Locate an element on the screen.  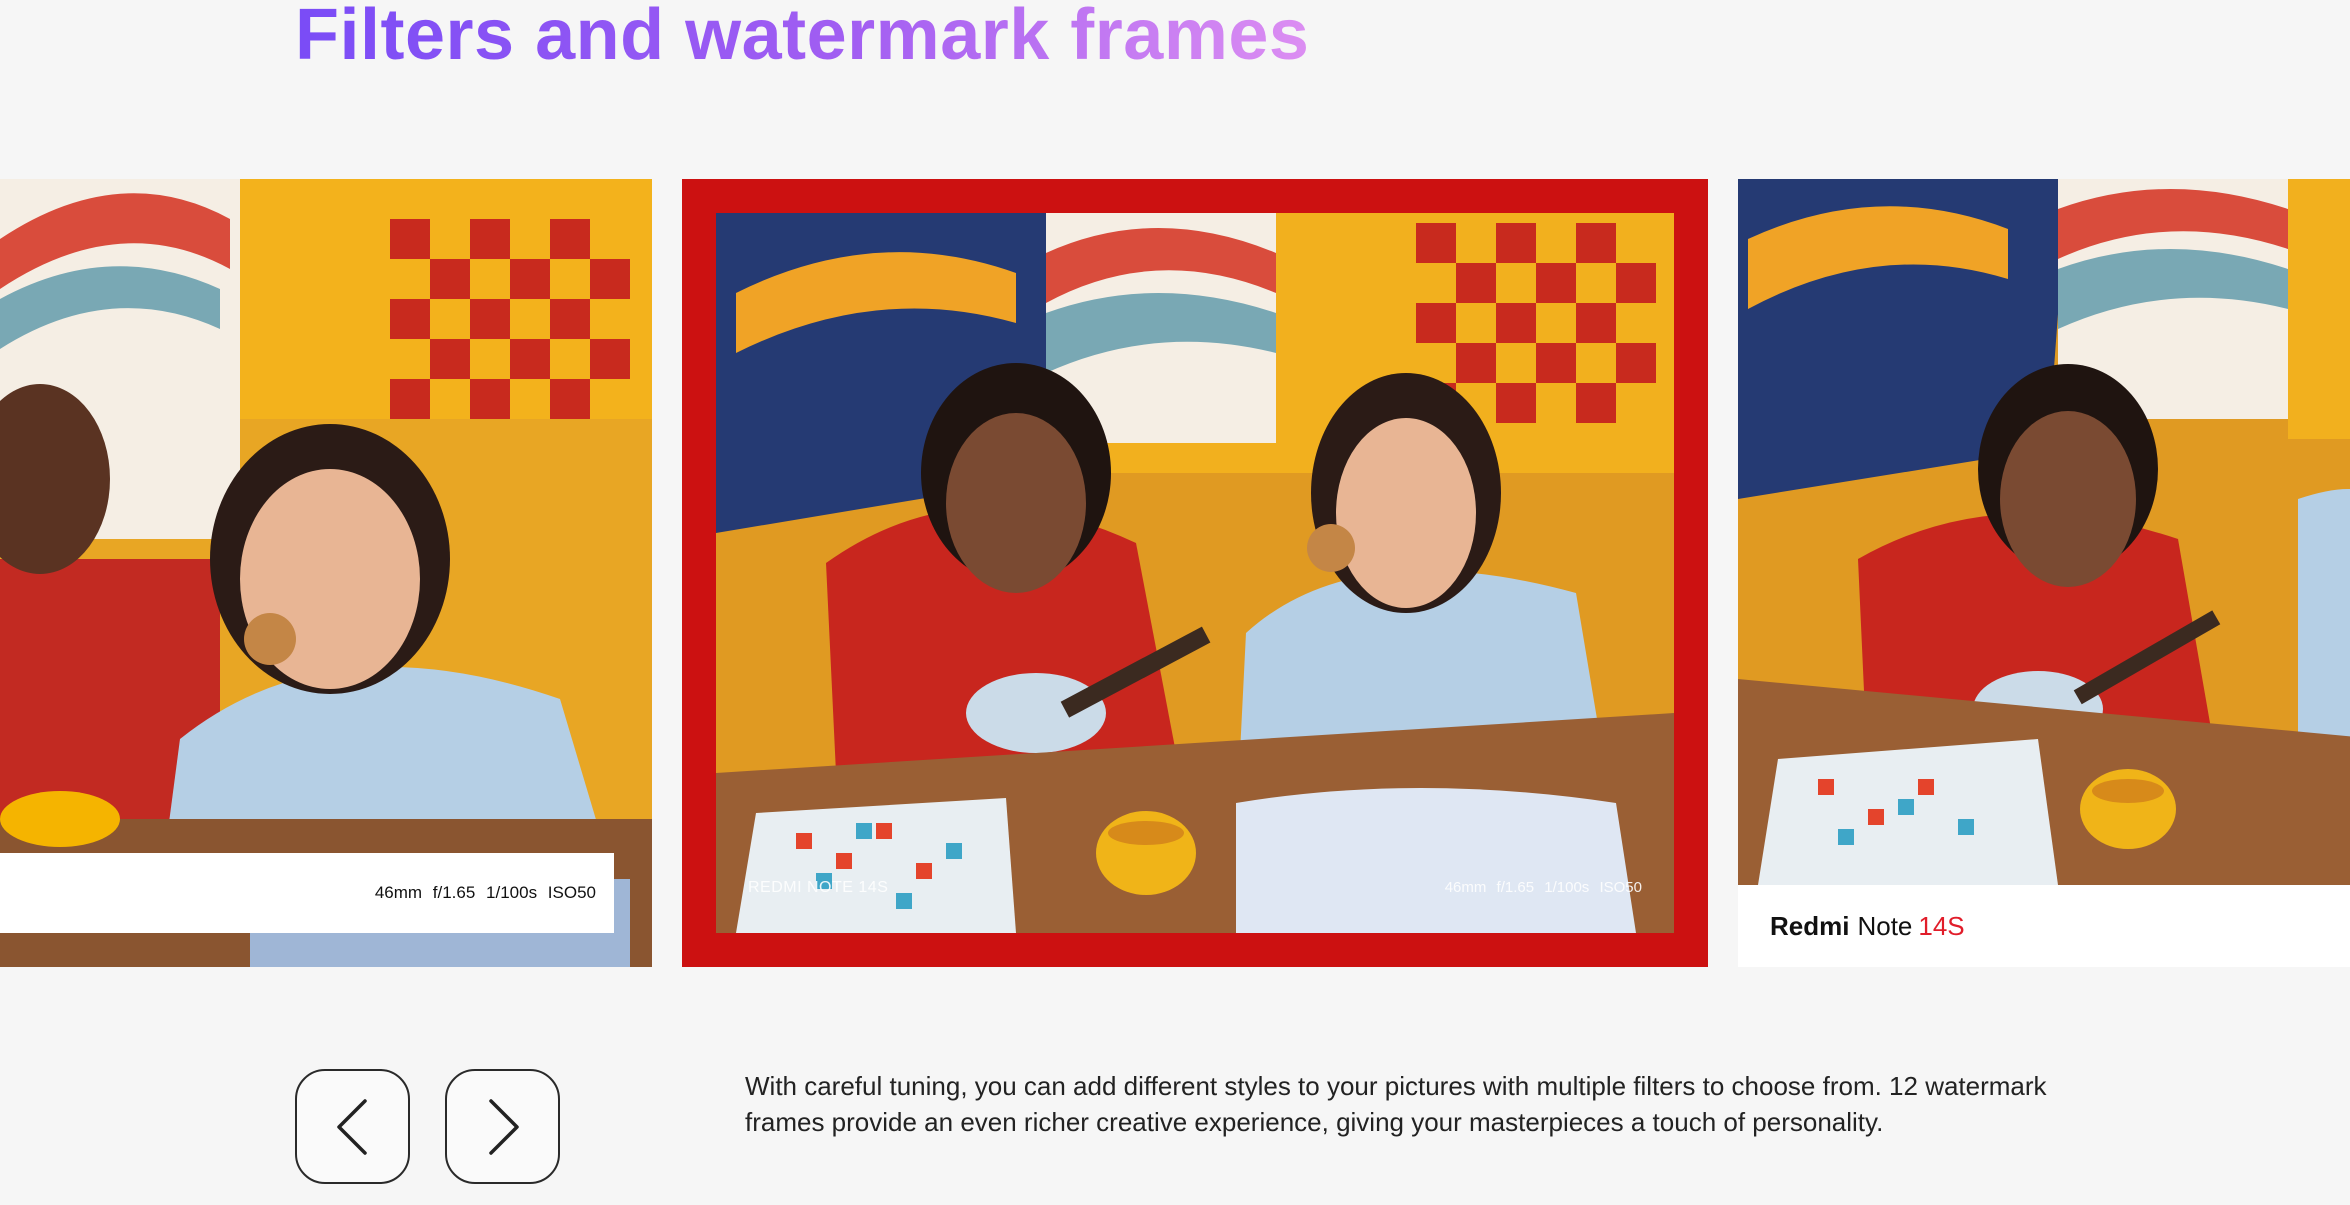
carousel-prev-button is located at coordinates (352, 1126).